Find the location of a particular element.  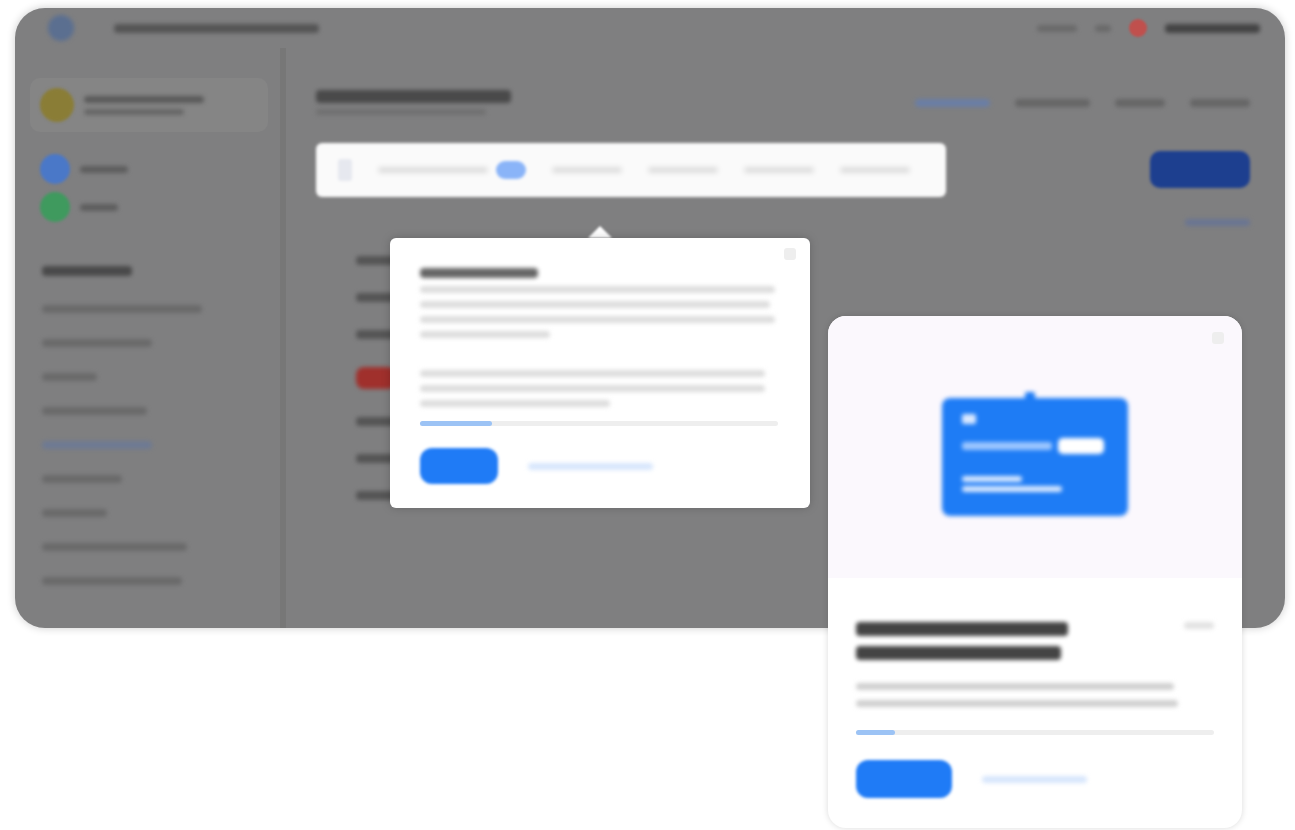

account-icon is located at coordinates (57, 105).